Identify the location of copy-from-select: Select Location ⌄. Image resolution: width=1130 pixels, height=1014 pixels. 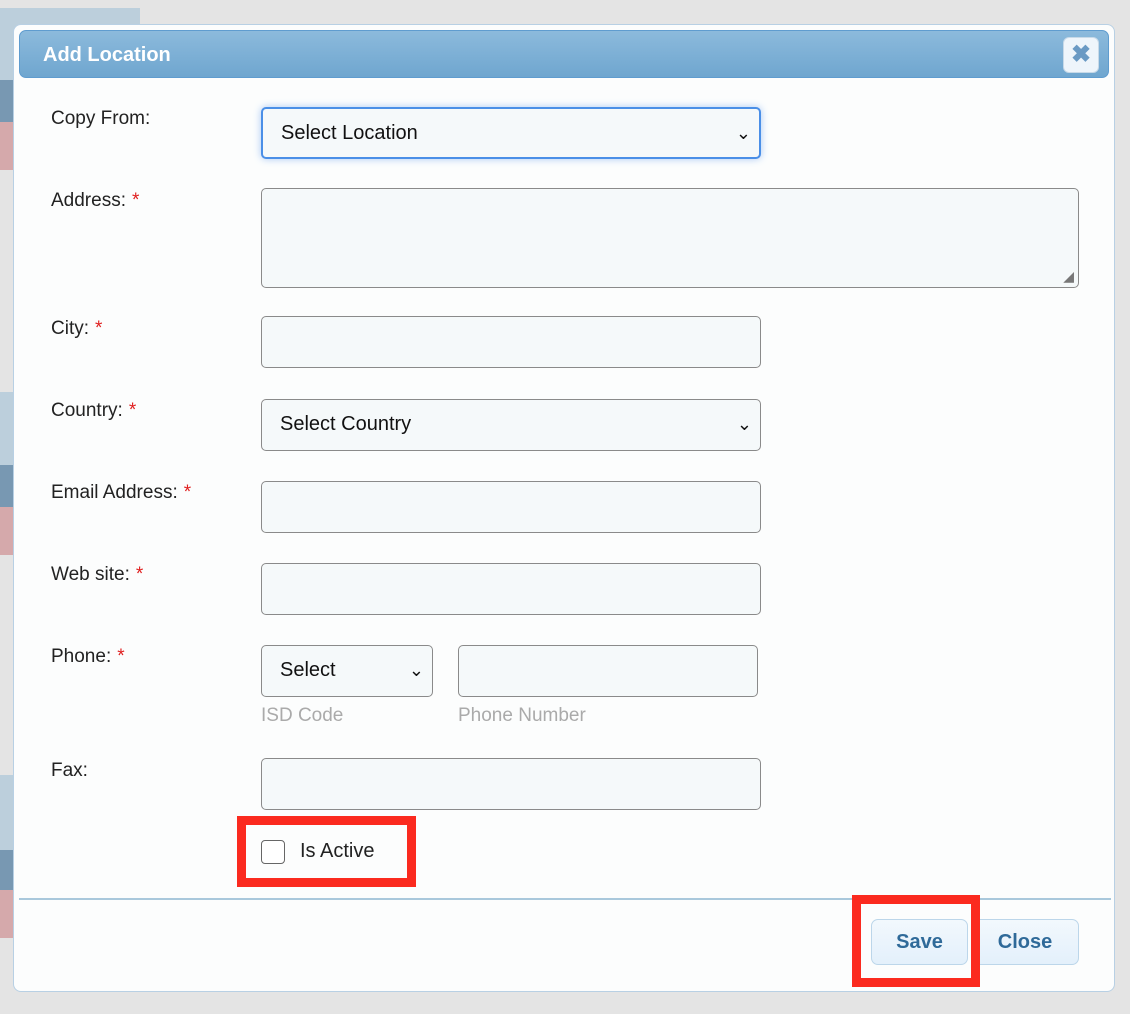
(511, 133).